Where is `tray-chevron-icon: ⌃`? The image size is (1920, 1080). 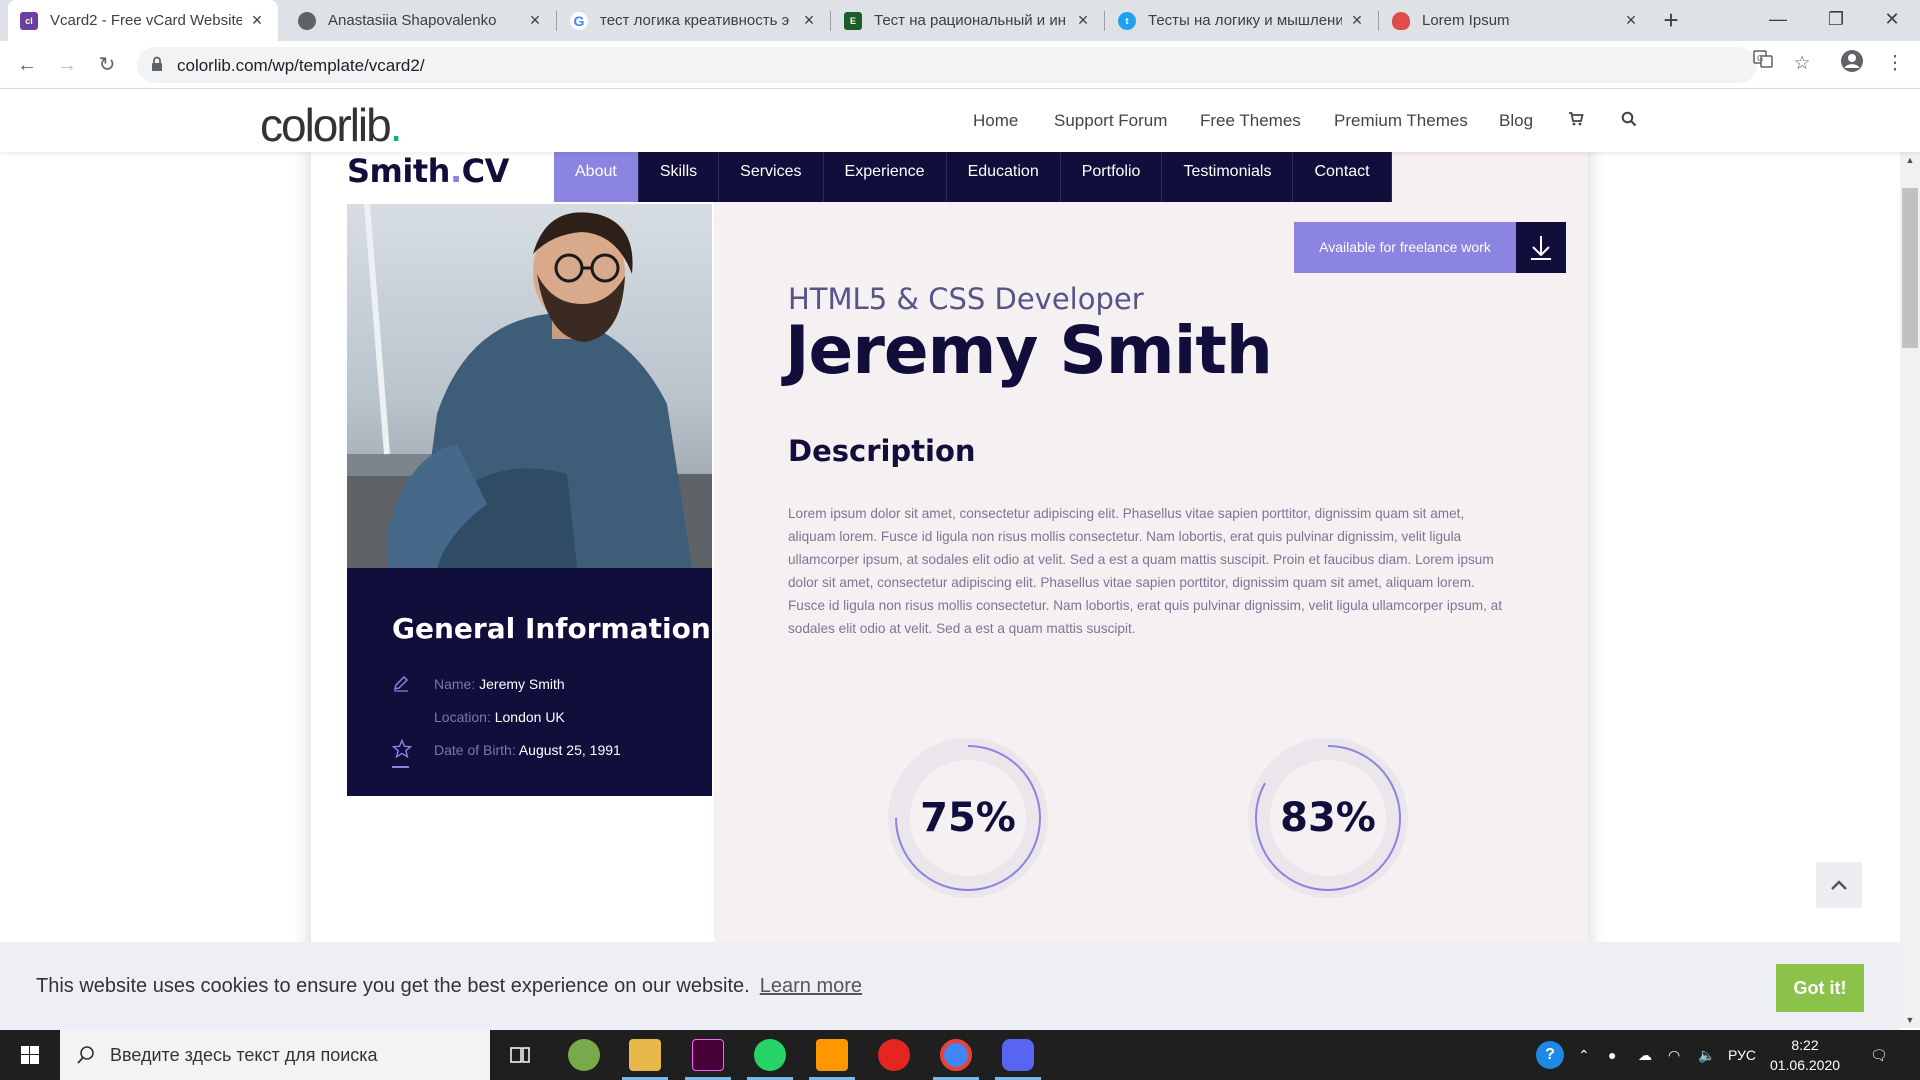 tray-chevron-icon: ⌃ is located at coordinates (1584, 1055).